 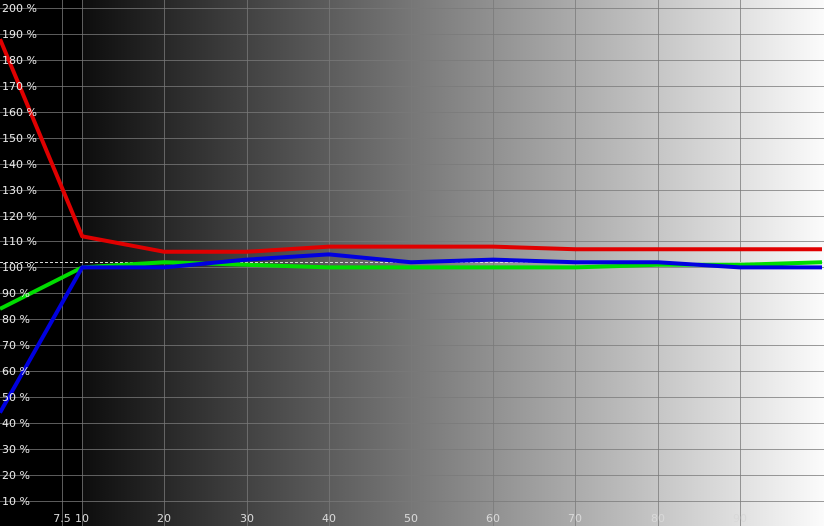 I want to click on x-tick-label: 70, so click(x=575, y=518).